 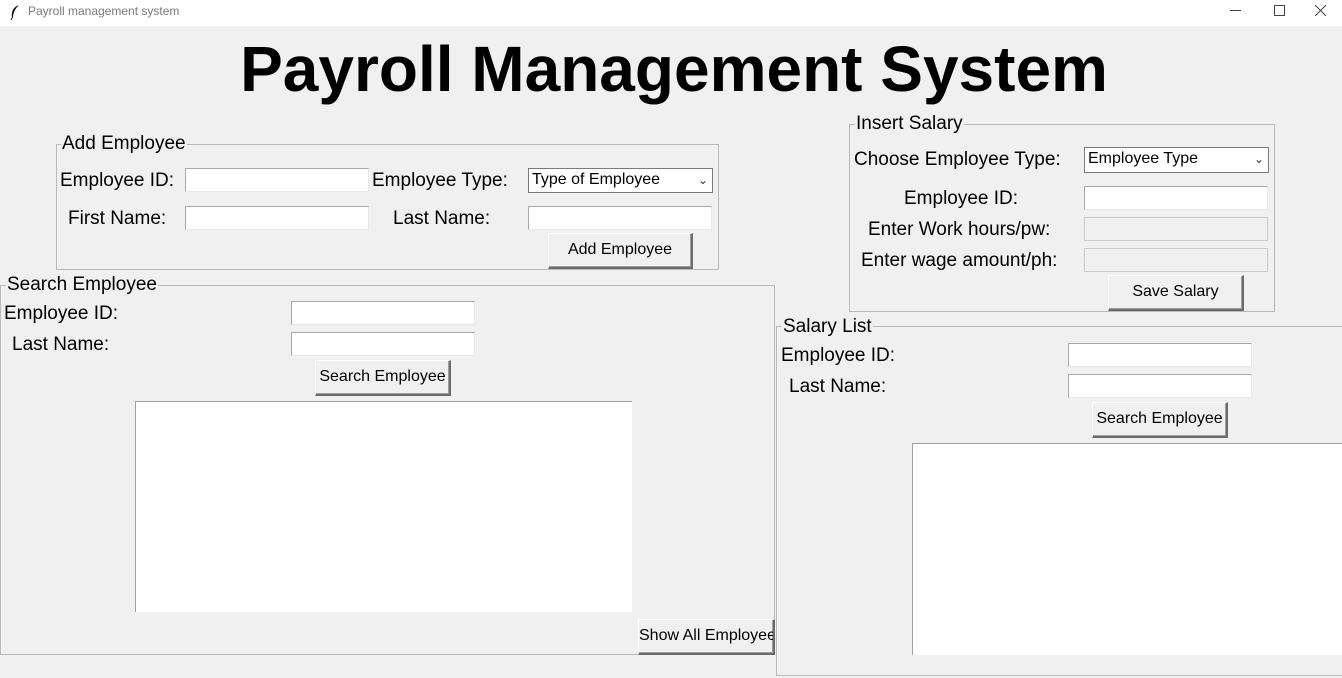 I want to click on add-employee-legend: Add Employee, so click(x=124, y=144).